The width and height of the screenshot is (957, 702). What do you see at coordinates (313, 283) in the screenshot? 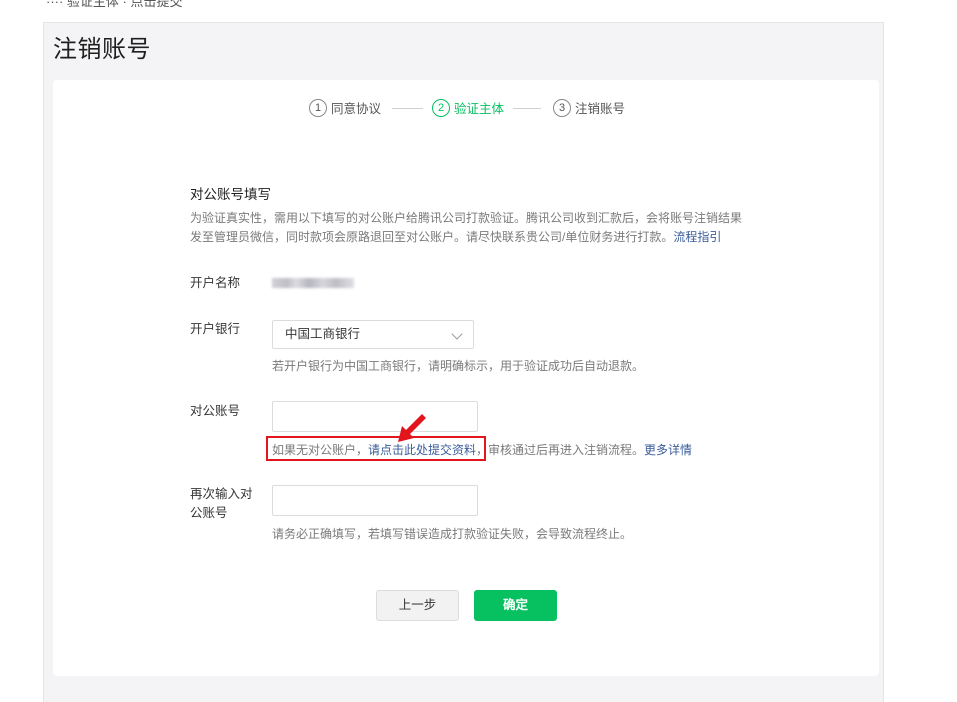
I see `account-name-value-blurred` at bounding box center [313, 283].